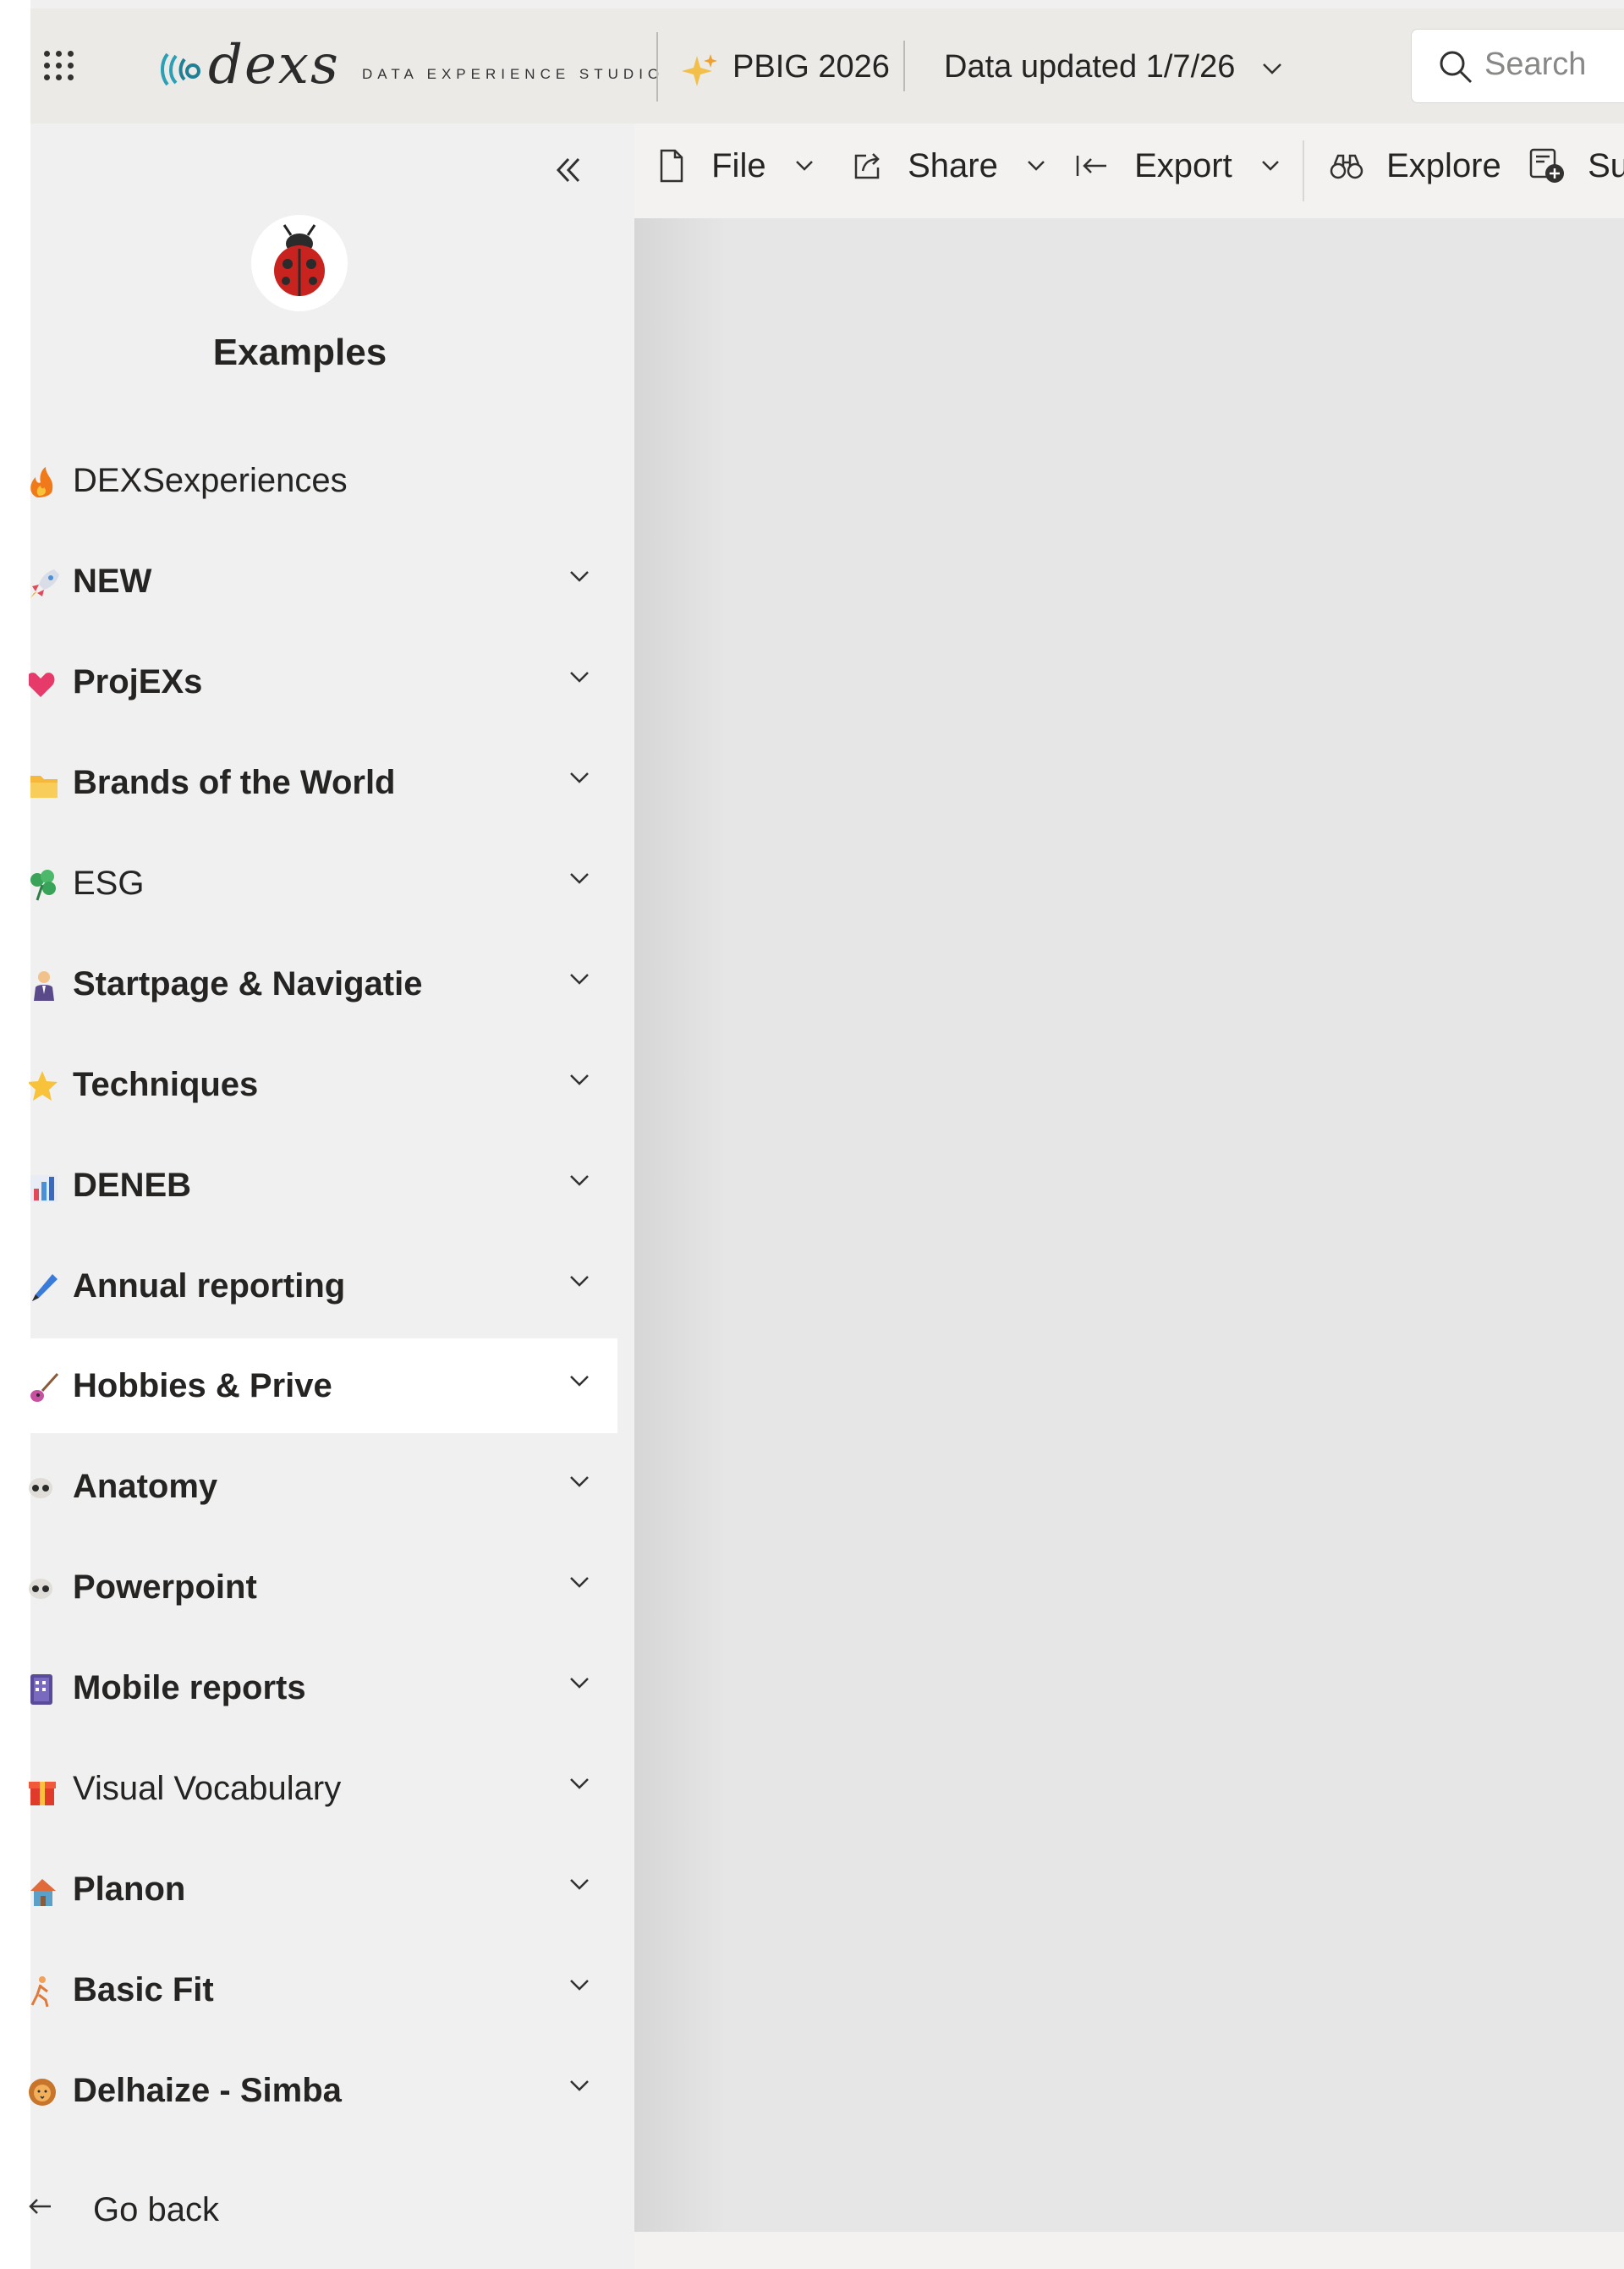  Describe the element at coordinates (680, 1225) in the screenshot. I see `sidebar-shadow` at that location.